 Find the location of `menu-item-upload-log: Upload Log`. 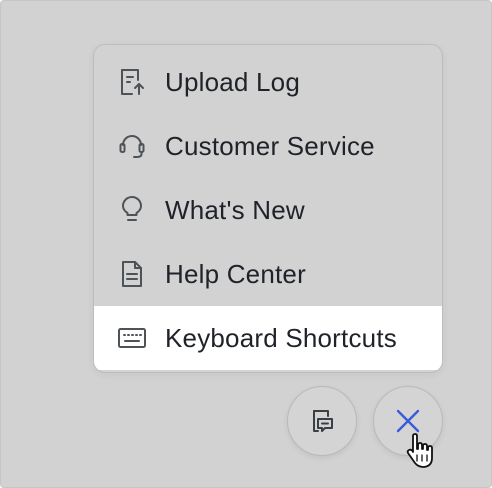

menu-item-upload-log: Upload Log is located at coordinates (268, 82).